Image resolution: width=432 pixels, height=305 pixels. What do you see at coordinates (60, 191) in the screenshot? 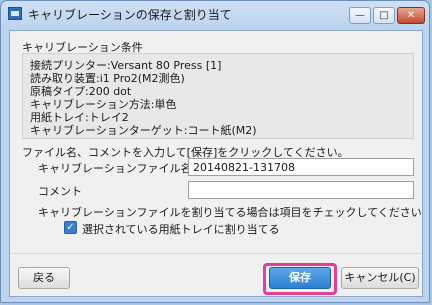
I see `comment-label: コメント` at bounding box center [60, 191].